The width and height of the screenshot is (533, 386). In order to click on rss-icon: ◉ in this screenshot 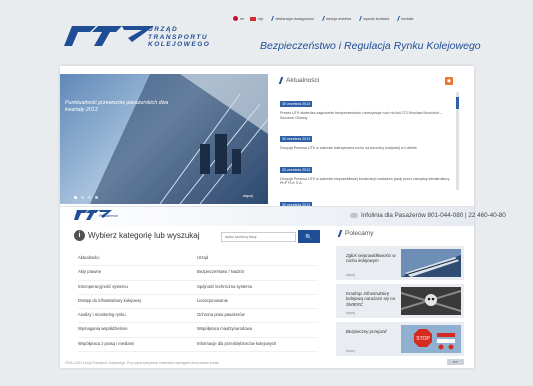, I will do `click(449, 81)`.